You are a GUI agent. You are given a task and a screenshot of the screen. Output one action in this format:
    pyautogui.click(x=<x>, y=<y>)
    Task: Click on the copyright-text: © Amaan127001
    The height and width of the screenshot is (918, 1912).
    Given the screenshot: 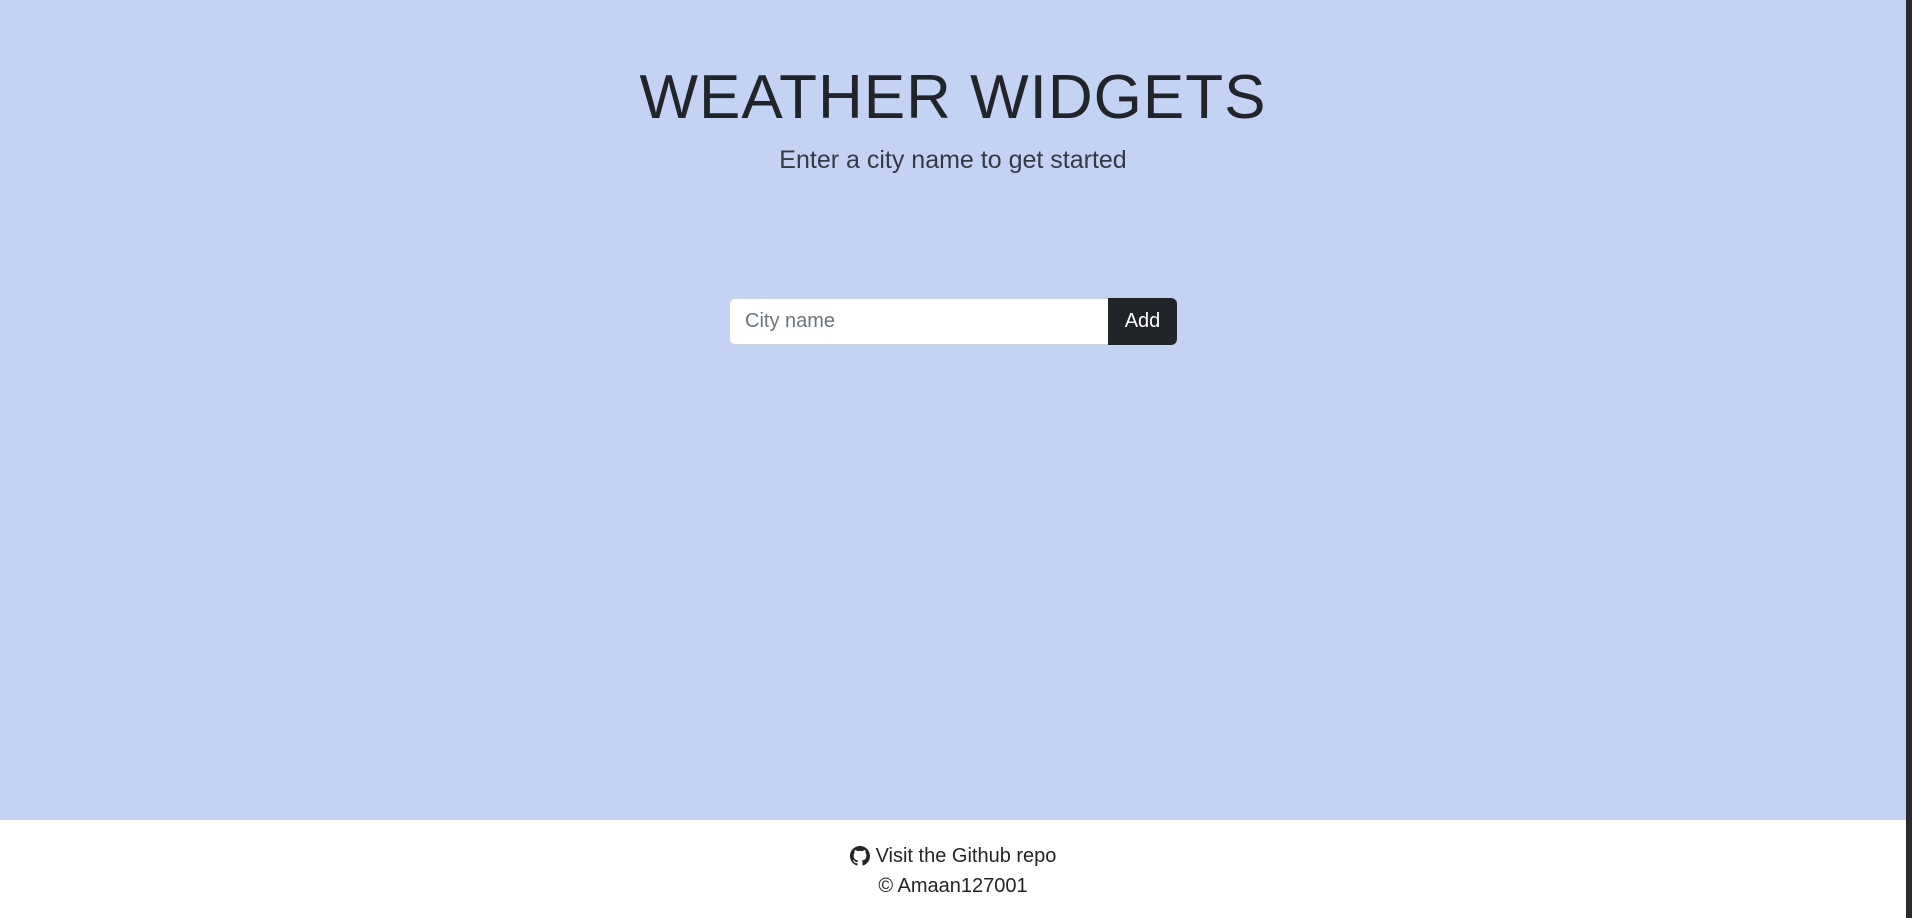 What is the action you would take?
    pyautogui.click(x=953, y=886)
    